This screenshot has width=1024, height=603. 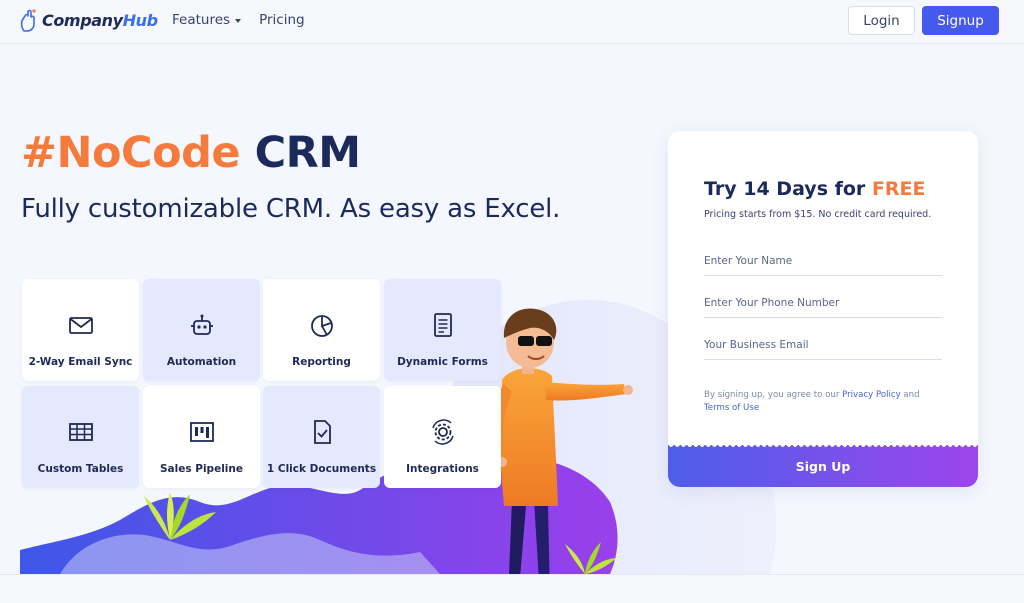 I want to click on feature-label: Custom Tables, so click(x=80, y=469).